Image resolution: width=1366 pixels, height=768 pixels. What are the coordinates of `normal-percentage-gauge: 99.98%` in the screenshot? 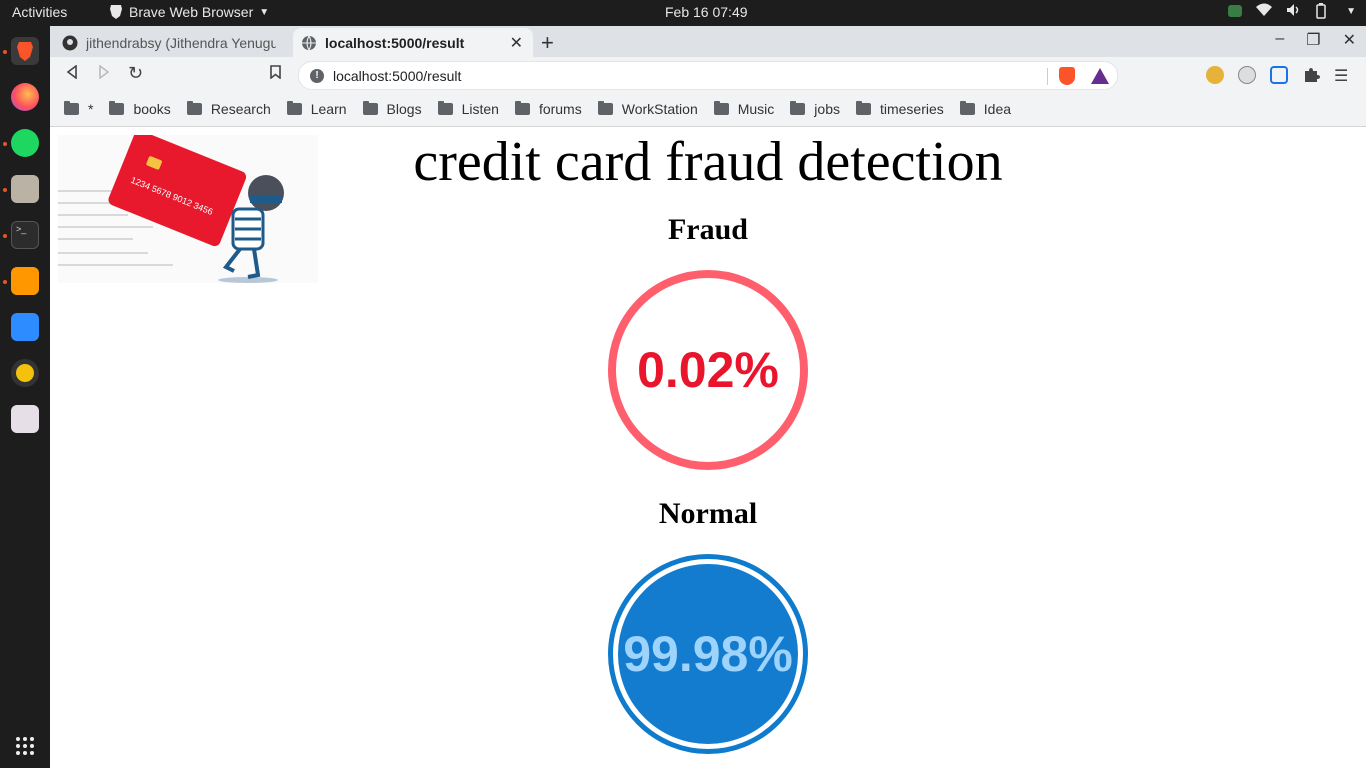 It's located at (708, 654).